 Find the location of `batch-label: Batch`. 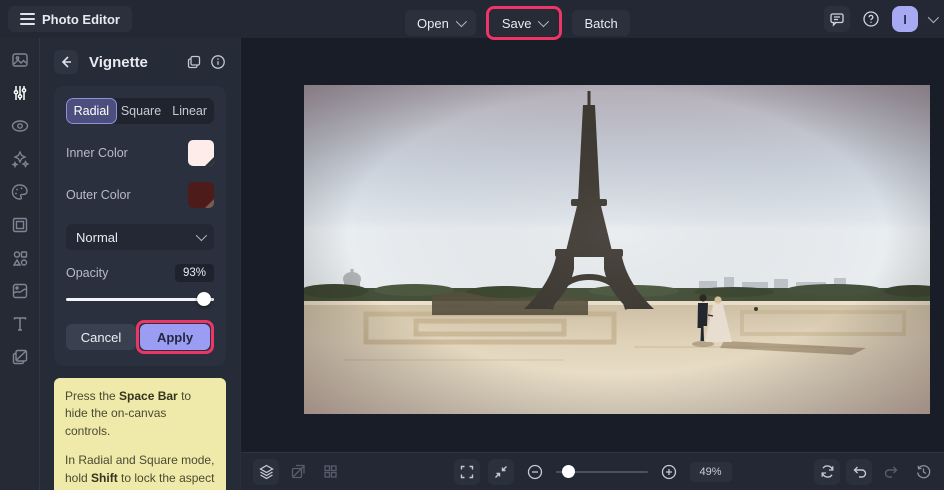

batch-label: Batch is located at coordinates (601, 23).